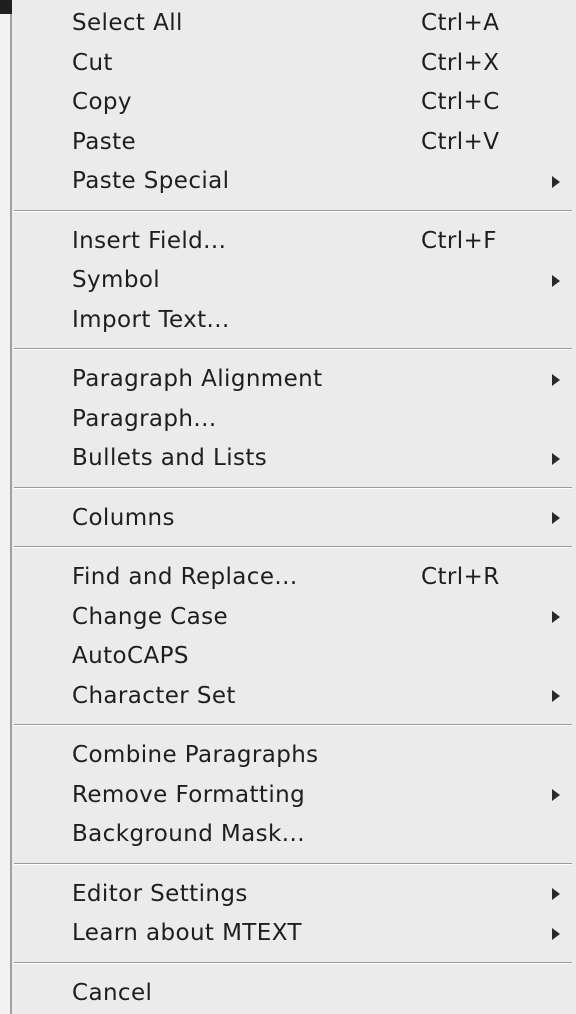  Describe the element at coordinates (6, 7) in the screenshot. I see `window-corner-tab` at that location.